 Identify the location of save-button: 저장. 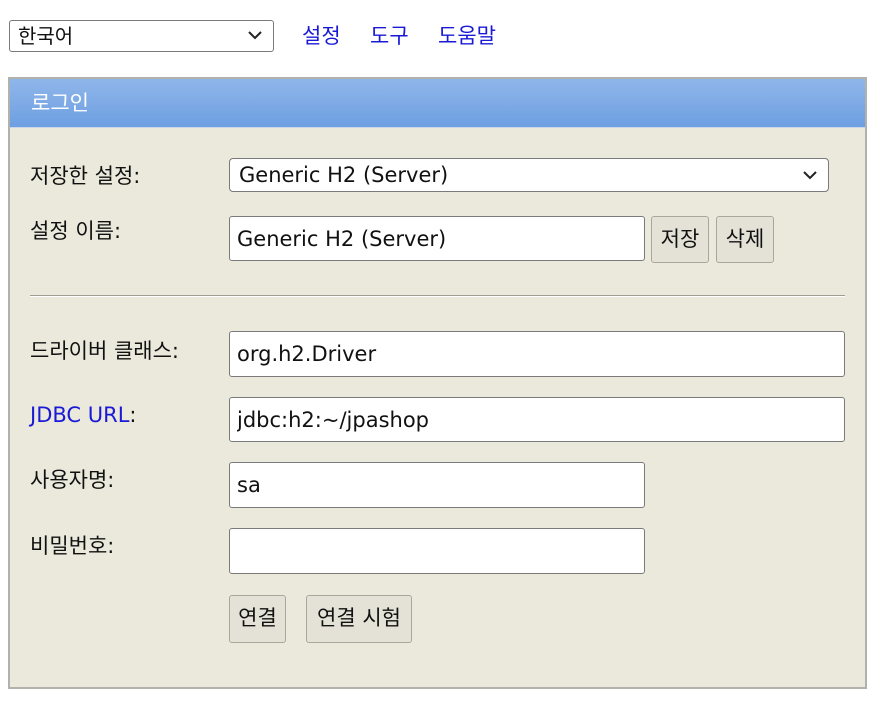
(680, 239).